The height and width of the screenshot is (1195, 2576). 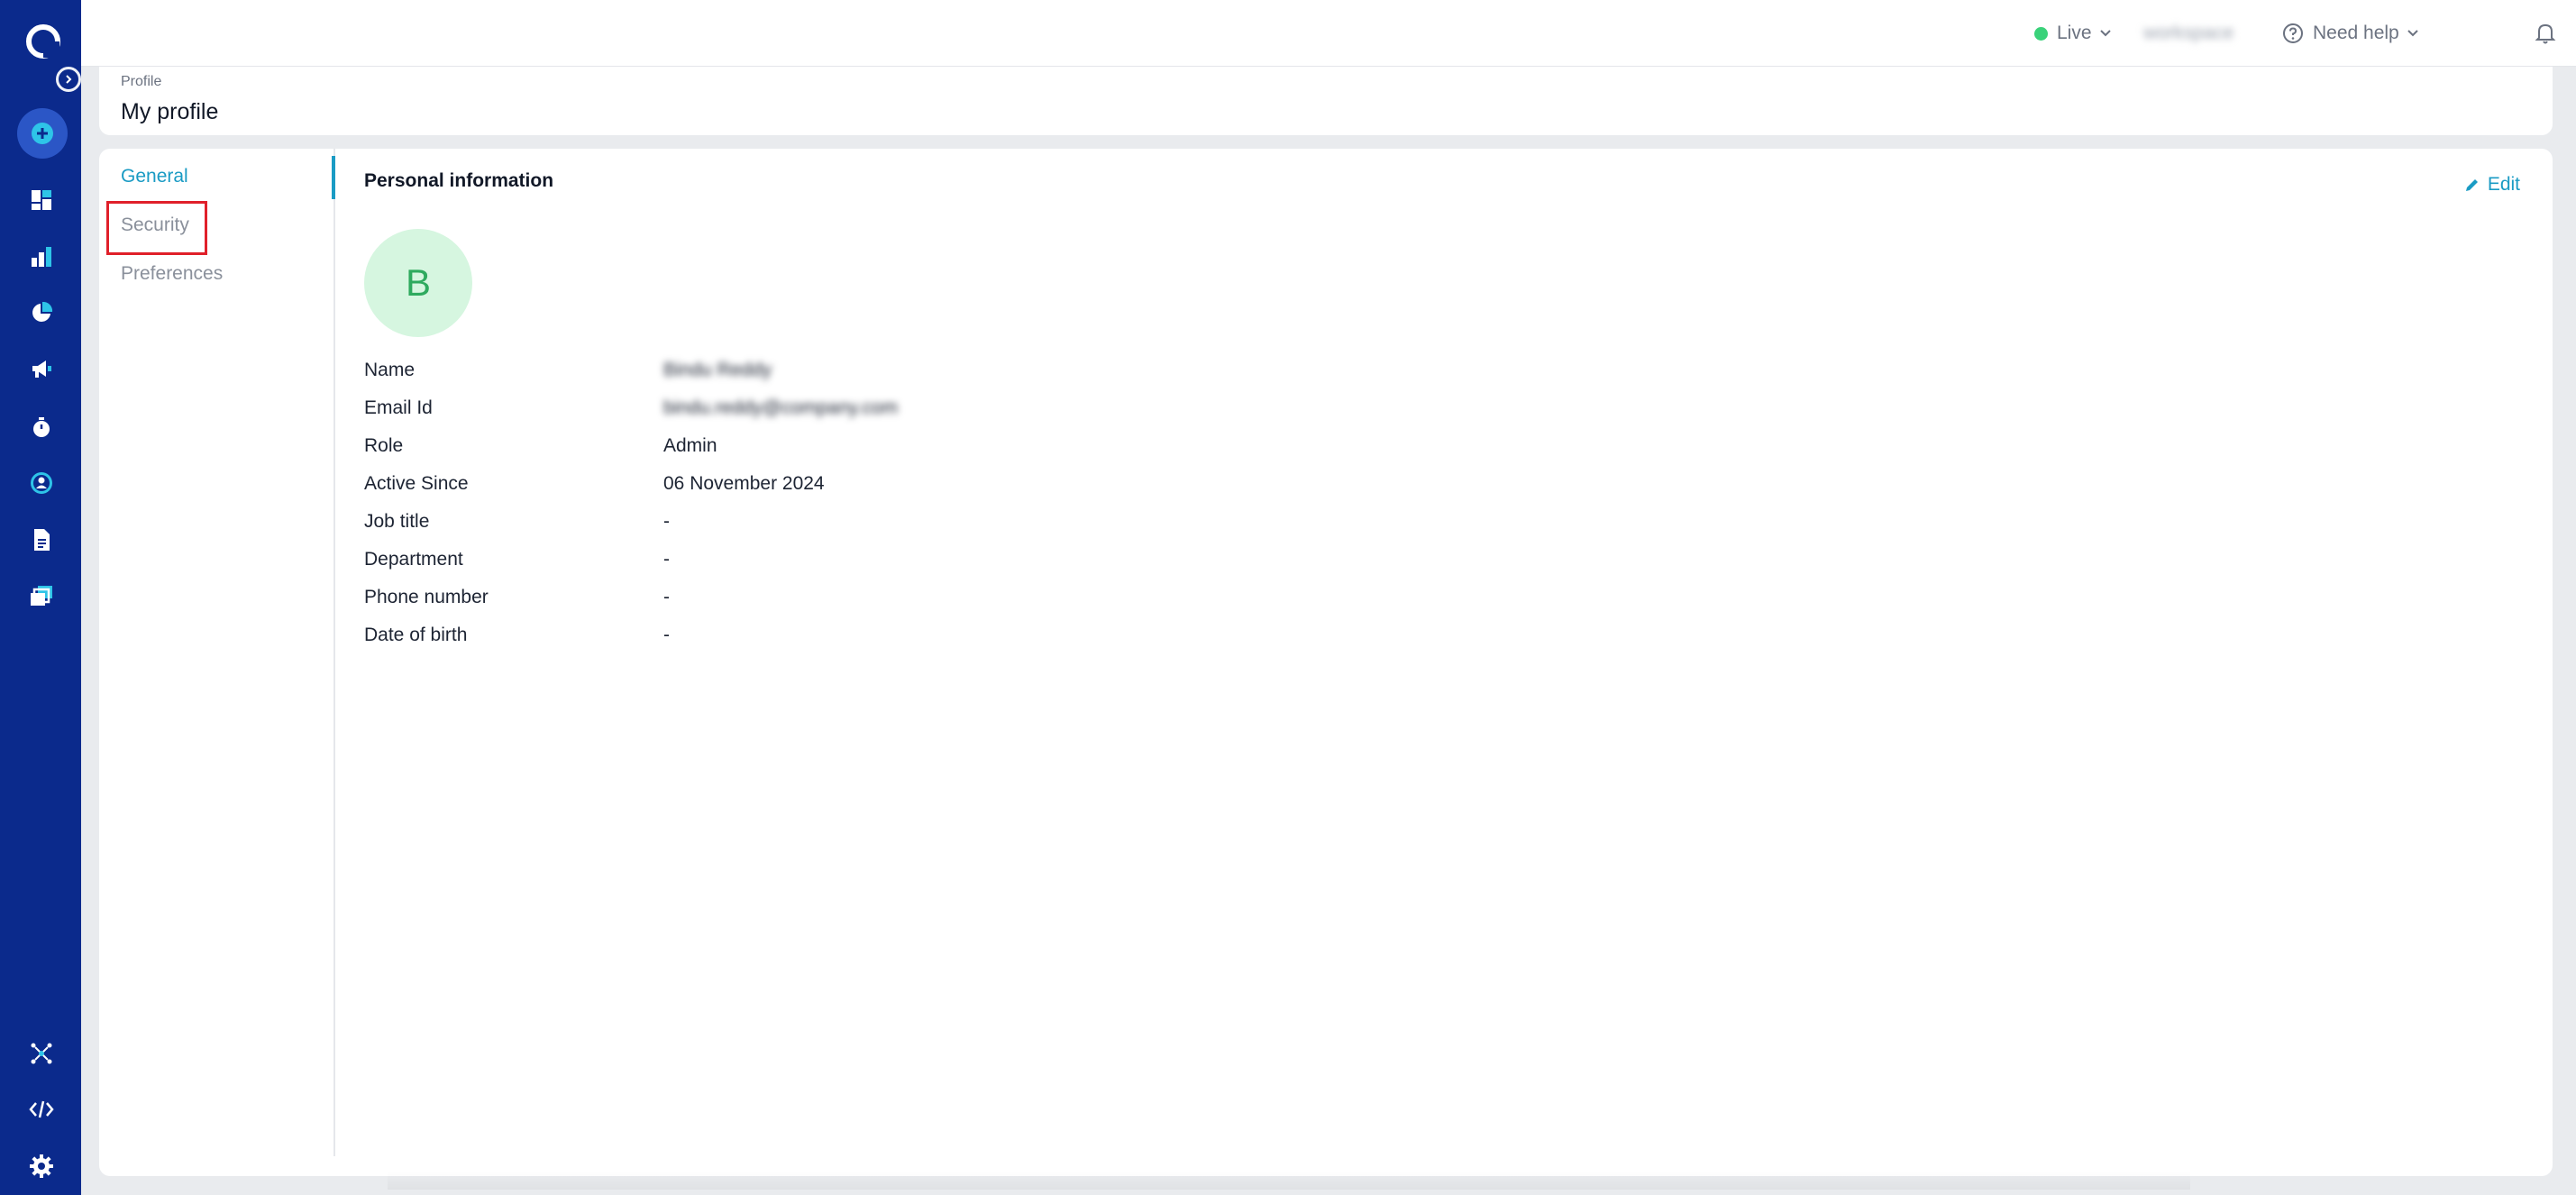 What do you see at coordinates (666, 597) in the screenshot?
I see `field-value-phone: -` at bounding box center [666, 597].